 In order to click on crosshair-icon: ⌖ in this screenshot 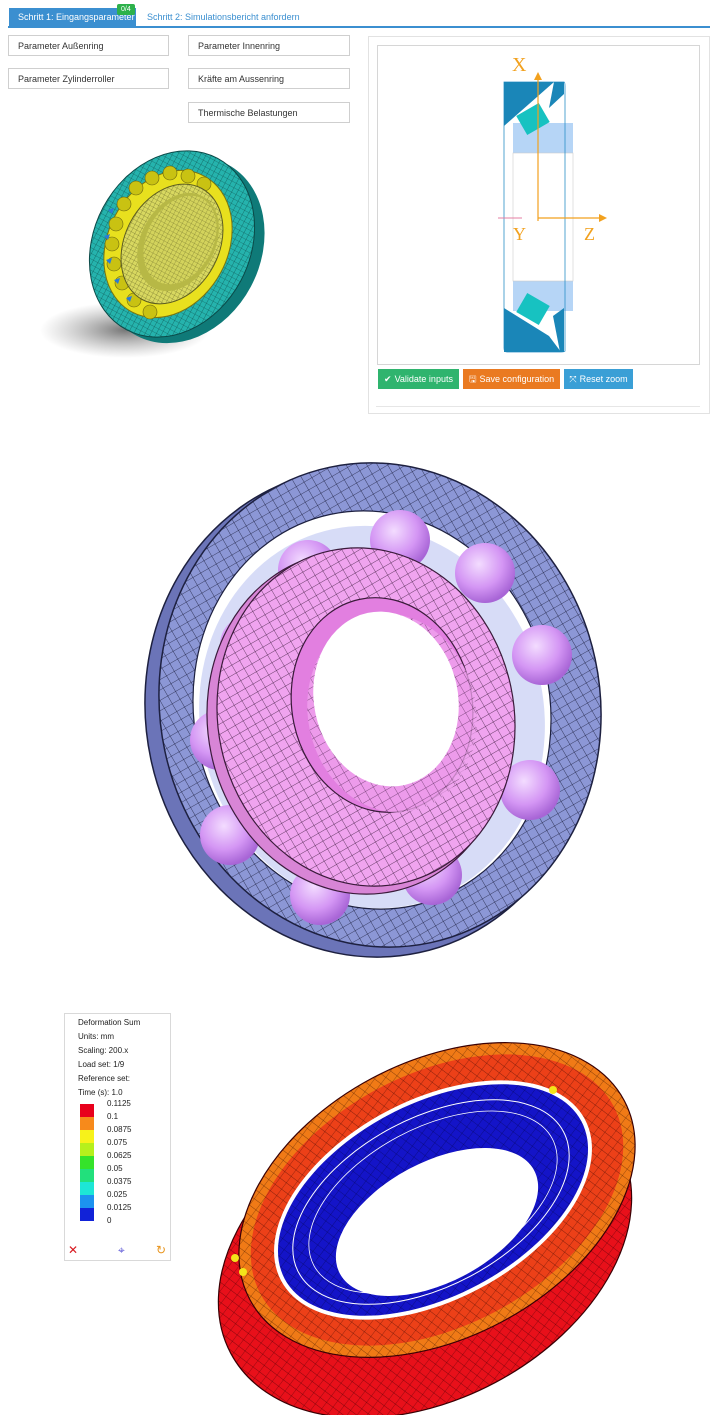, I will do `click(121, 1250)`.